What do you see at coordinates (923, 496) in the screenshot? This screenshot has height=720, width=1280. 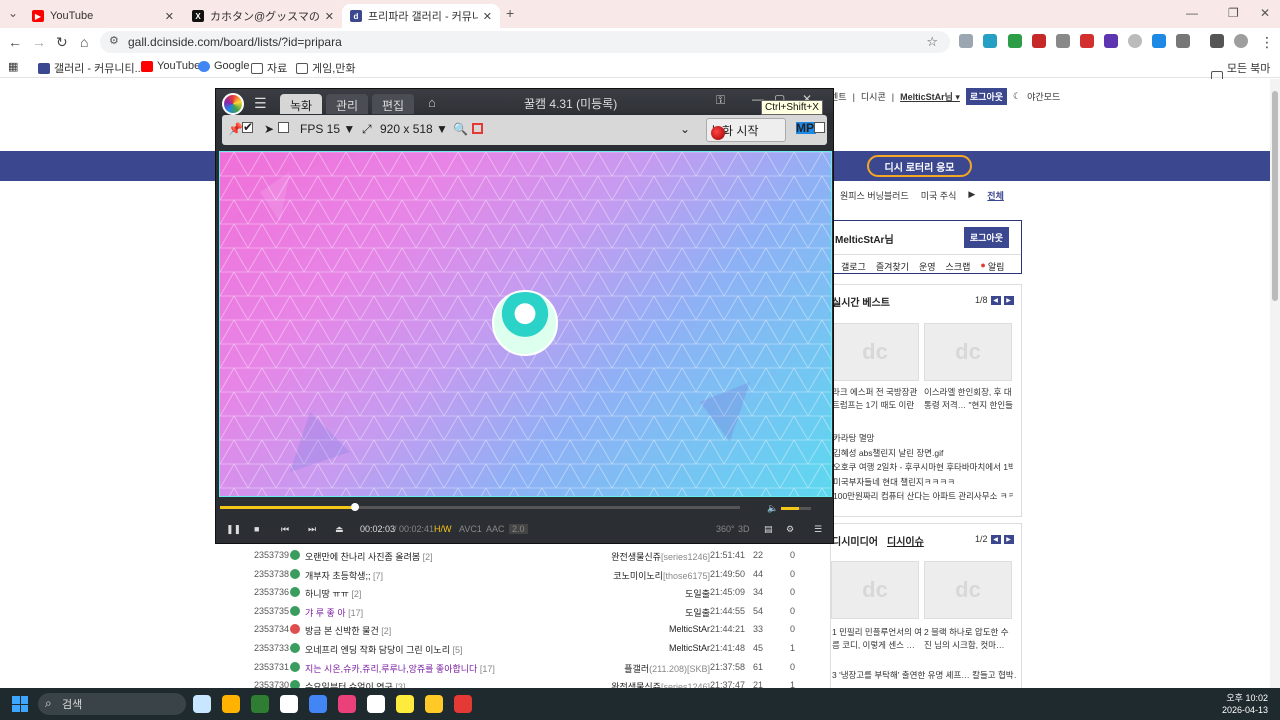 I see `best-list-item: 100만원짜리 컴퓨터 산다는 아파트 관리사무소 ㅋㅋ` at bounding box center [923, 496].